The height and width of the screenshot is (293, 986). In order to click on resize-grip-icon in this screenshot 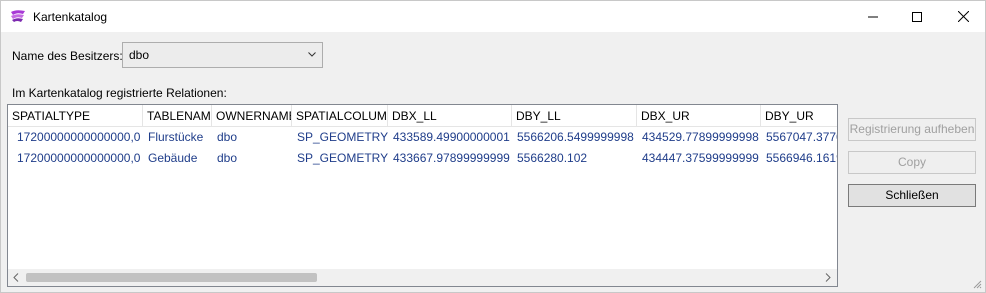, I will do `click(977, 284)`.